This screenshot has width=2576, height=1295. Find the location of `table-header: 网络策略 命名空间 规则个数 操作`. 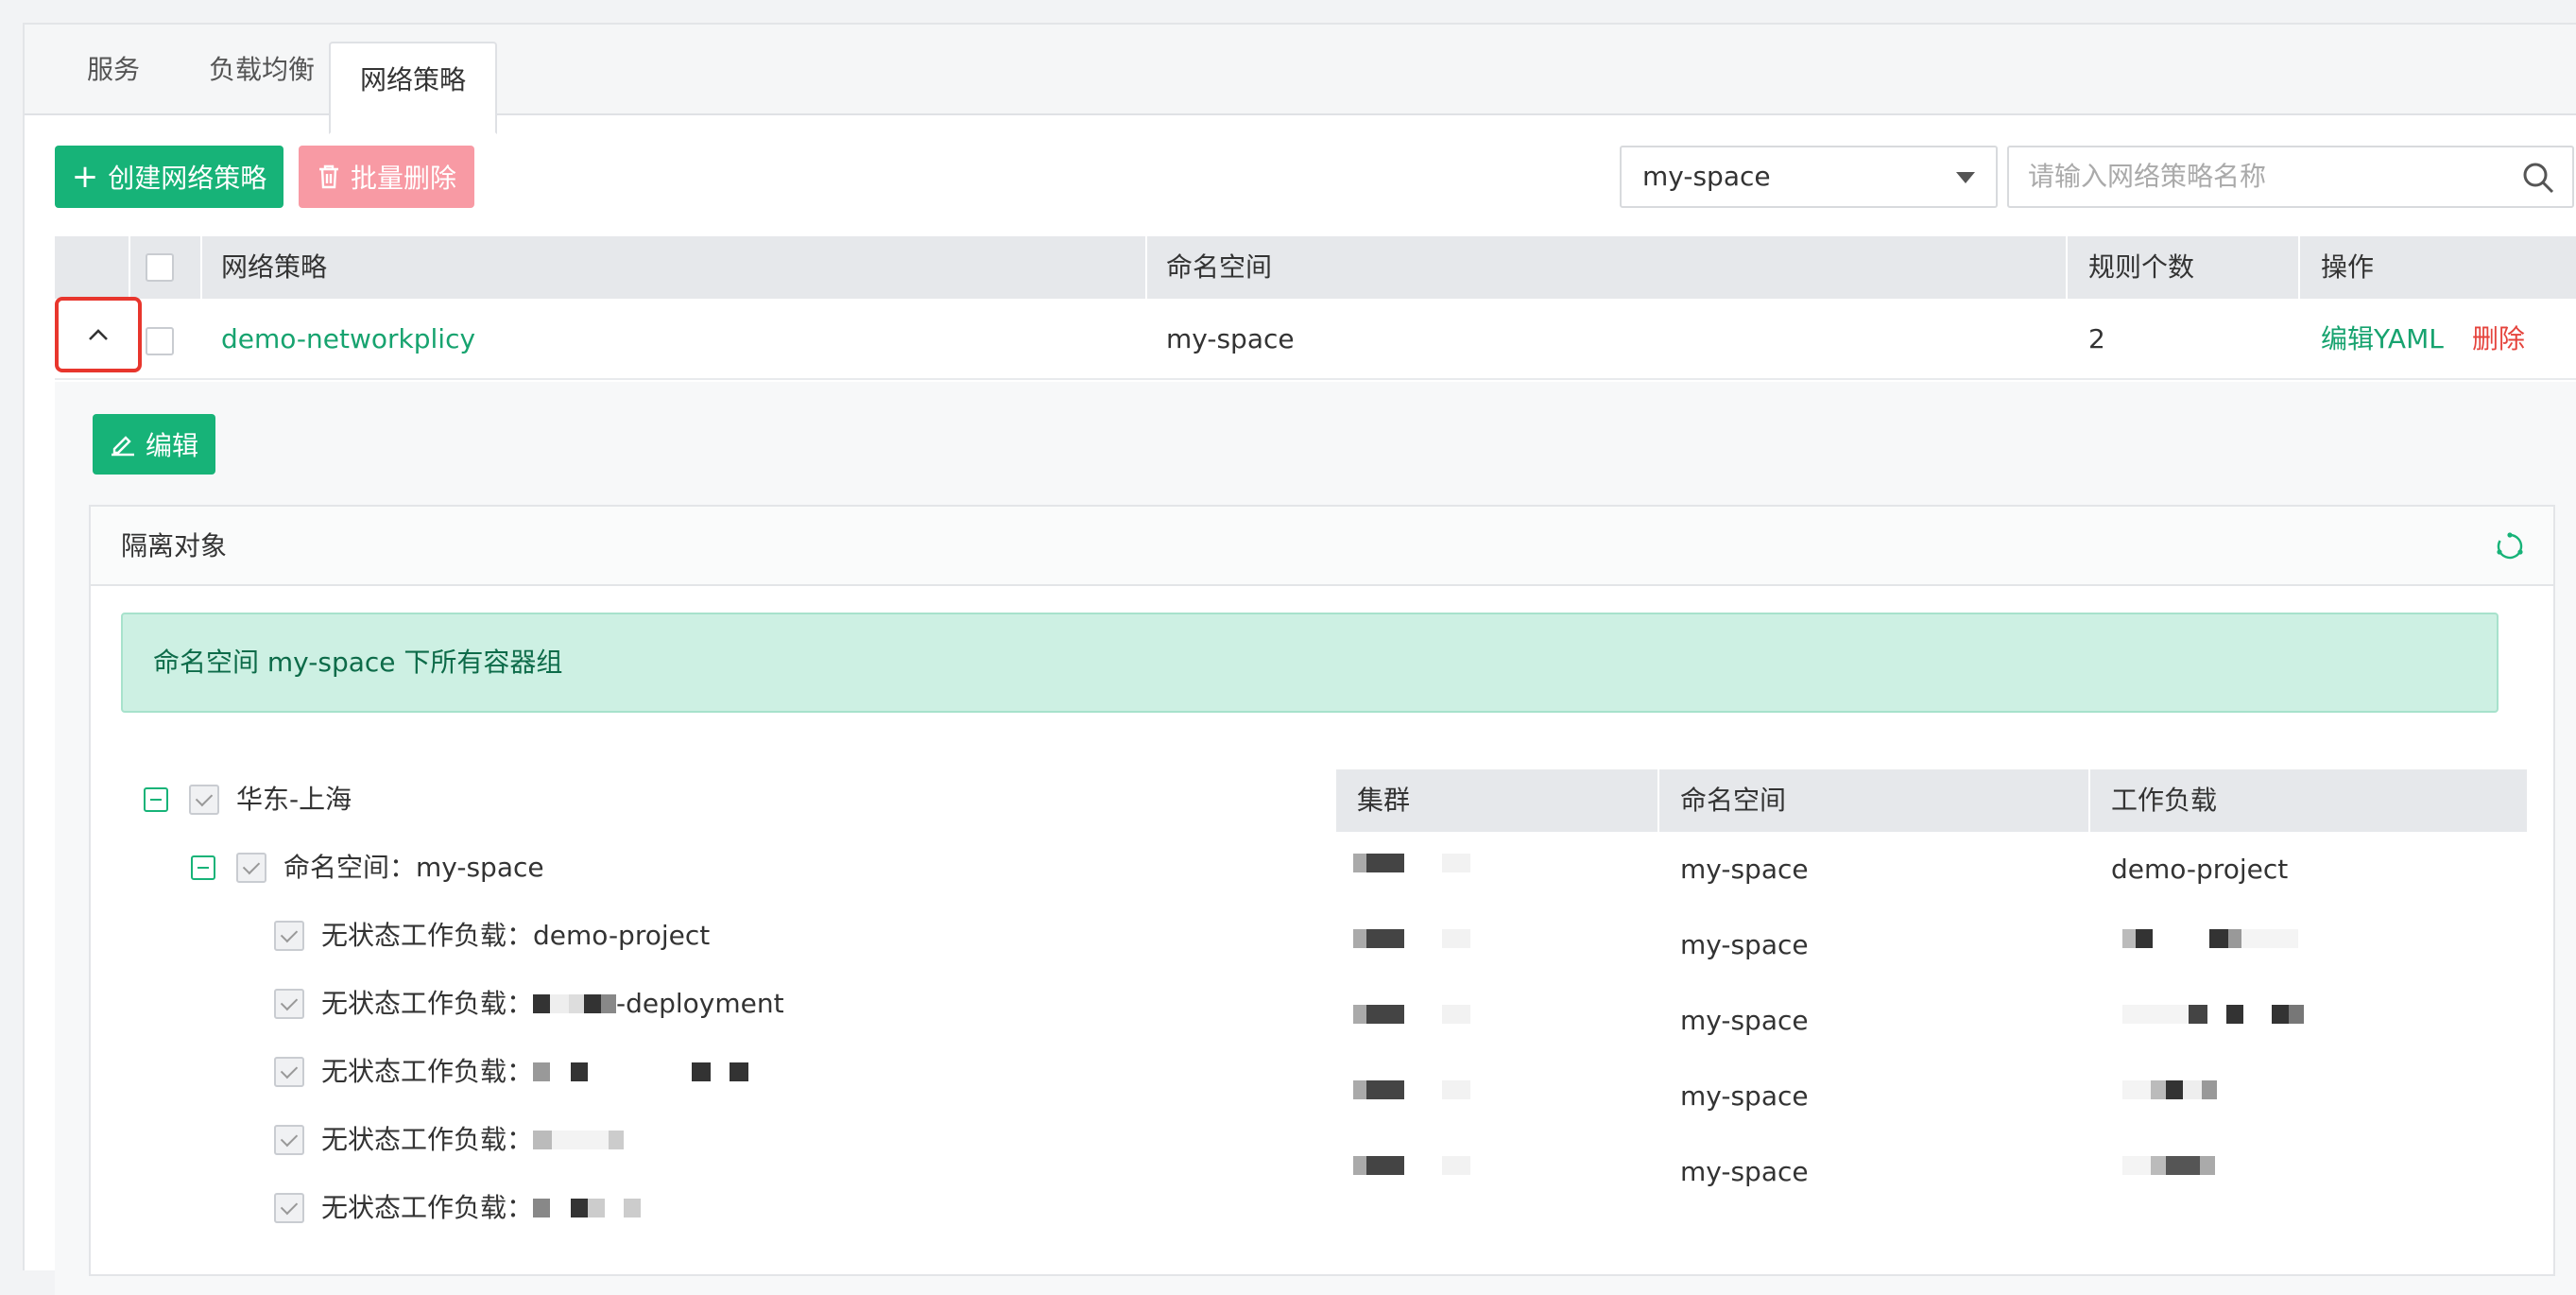

table-header: 网络策略 命名空间 规则个数 操作 is located at coordinates (1315, 268).